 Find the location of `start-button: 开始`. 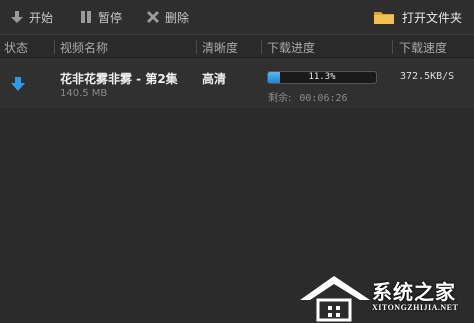

start-button: 开始 is located at coordinates (31, 17).